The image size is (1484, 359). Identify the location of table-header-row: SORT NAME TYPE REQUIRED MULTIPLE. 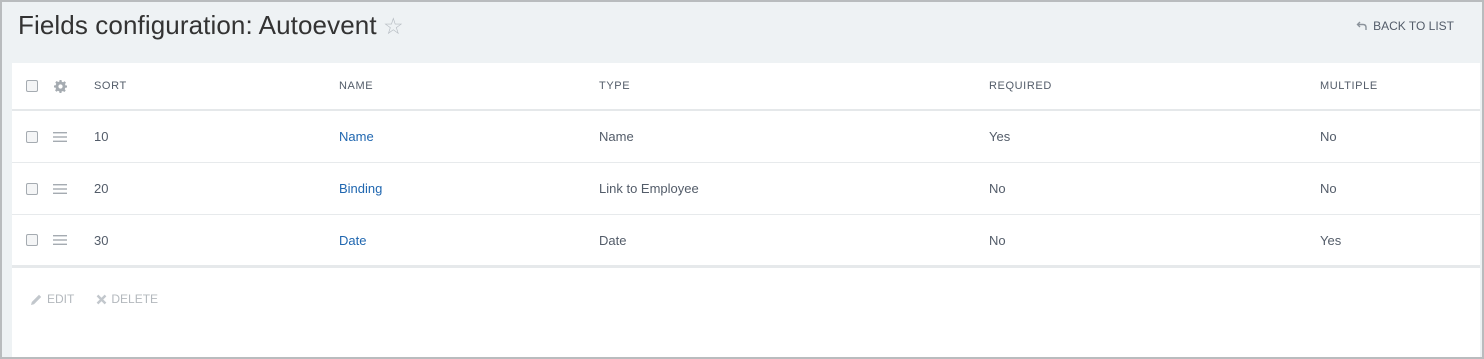
(746, 87).